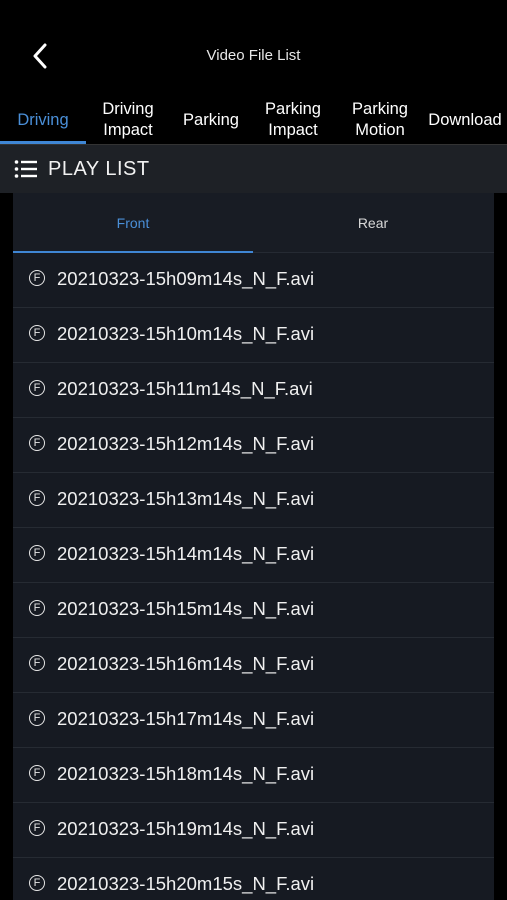  What do you see at coordinates (186, 443) in the screenshot?
I see `file-name: 20210323-15h12m14s_N_F.avi` at bounding box center [186, 443].